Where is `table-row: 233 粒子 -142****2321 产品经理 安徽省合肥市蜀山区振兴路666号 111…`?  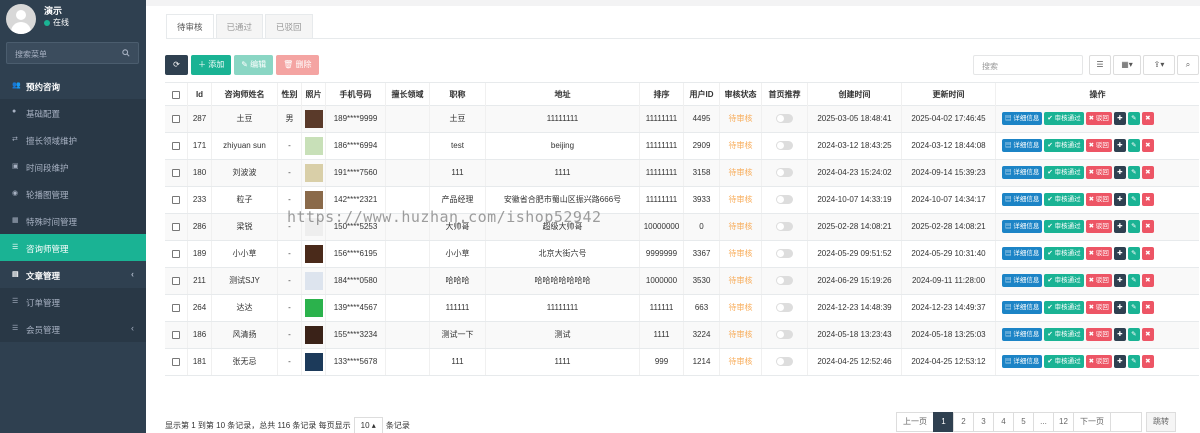
table-row: 233 粒子 -142****2321 产品经理 安徽省合肥市蜀山区振兴路666号 111… is located at coordinates (682, 200).